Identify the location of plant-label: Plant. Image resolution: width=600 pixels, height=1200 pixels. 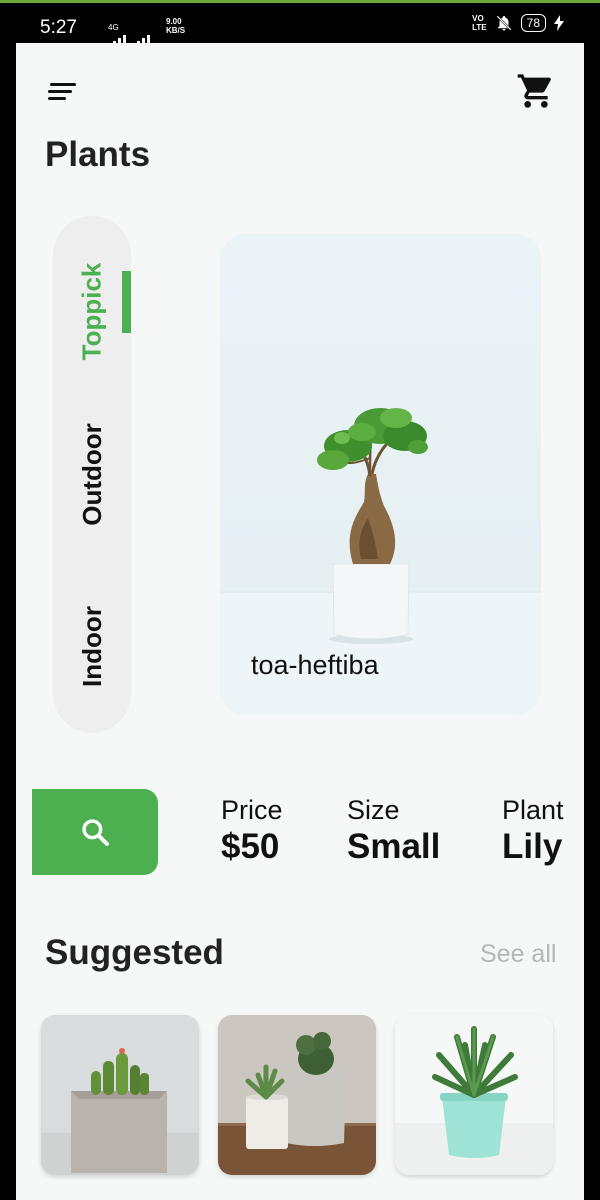
(533, 810).